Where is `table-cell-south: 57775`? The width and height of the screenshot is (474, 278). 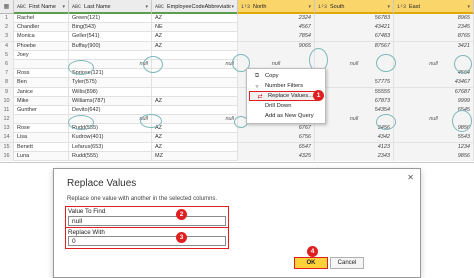
table-cell-south: 57775 is located at coordinates (354, 83).